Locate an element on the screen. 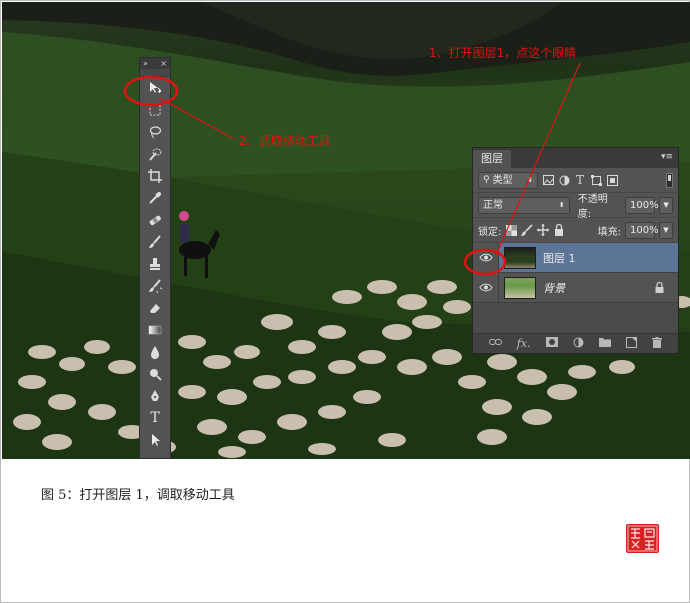 The height and width of the screenshot is (603, 690). step1-pointer-line is located at coordinates (538, 159).